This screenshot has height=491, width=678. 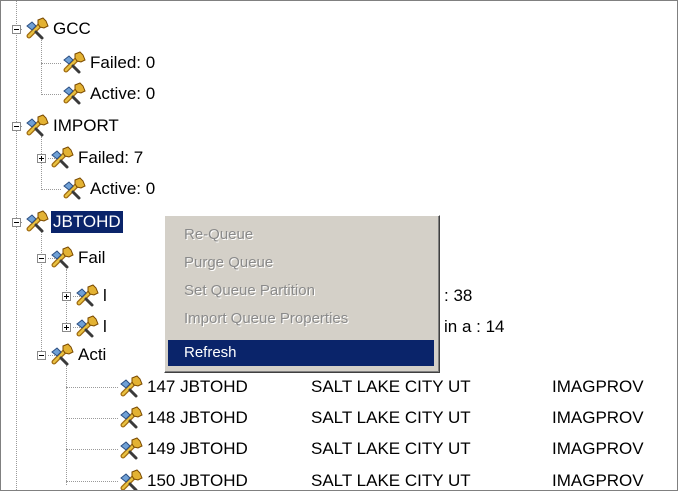 I want to click on collapse-toggle-jbtohd-failed, so click(x=41, y=258).